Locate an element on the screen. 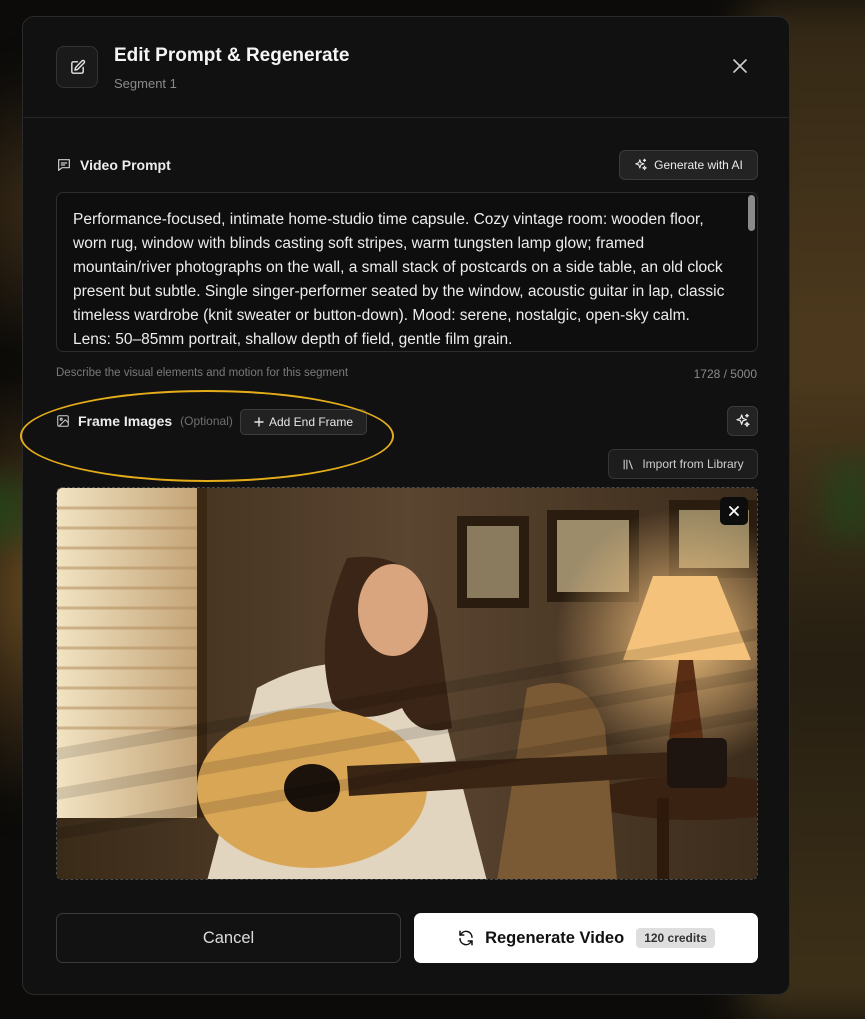 The width and height of the screenshot is (865, 1019). ai-frame-button is located at coordinates (742, 421).